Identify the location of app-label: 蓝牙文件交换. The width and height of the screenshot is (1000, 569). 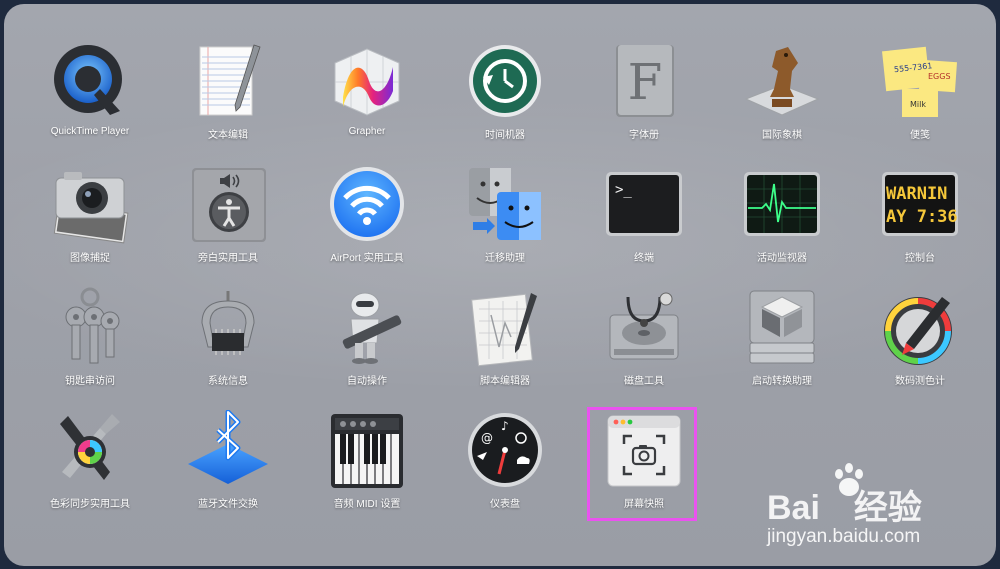
(228, 504).